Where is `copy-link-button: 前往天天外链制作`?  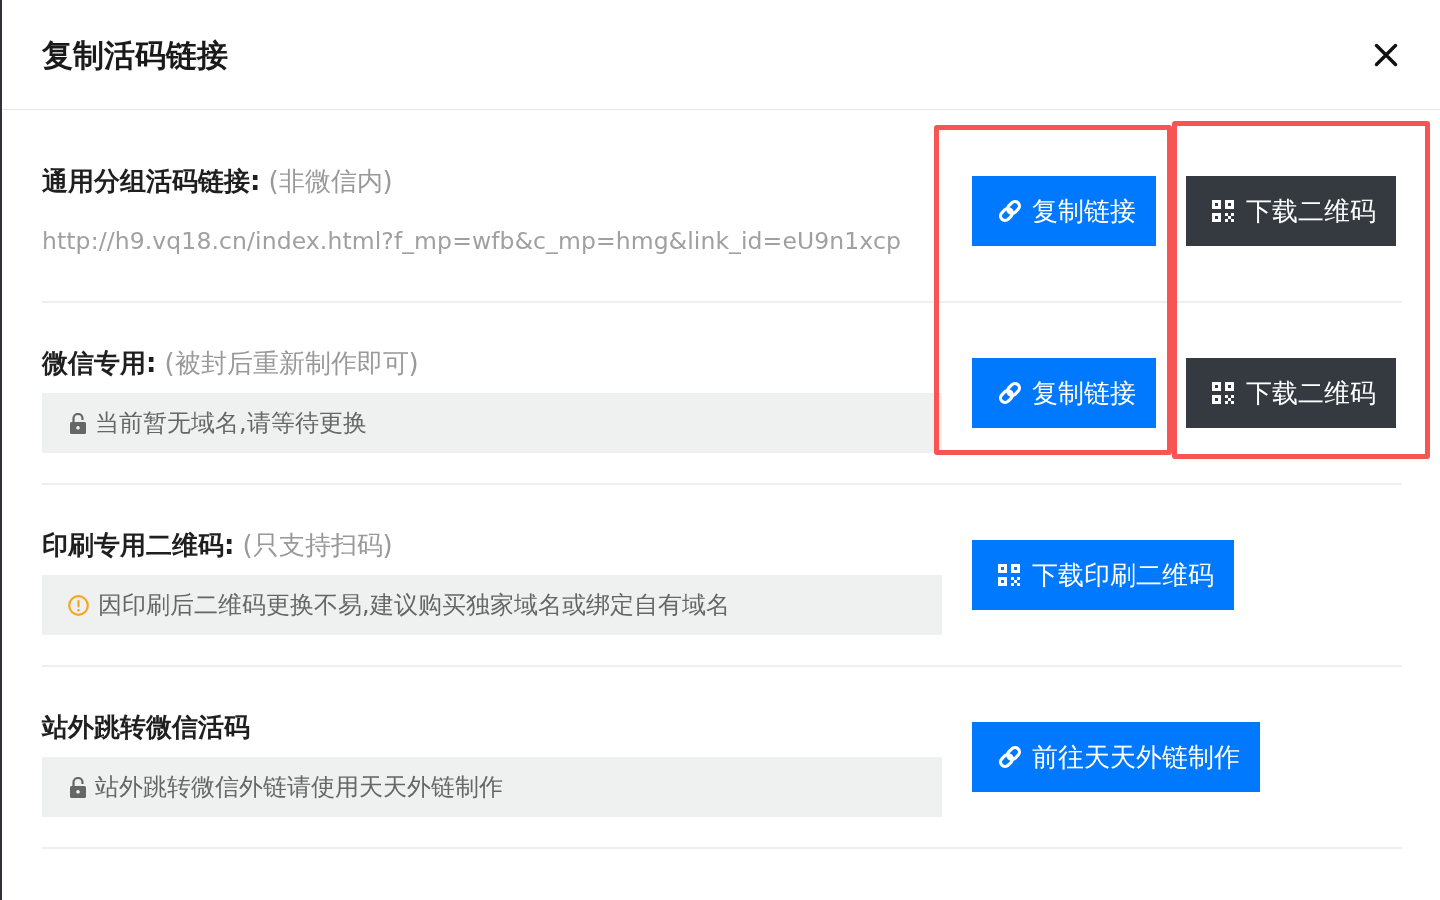 copy-link-button: 前往天天外链制作 is located at coordinates (1116, 757).